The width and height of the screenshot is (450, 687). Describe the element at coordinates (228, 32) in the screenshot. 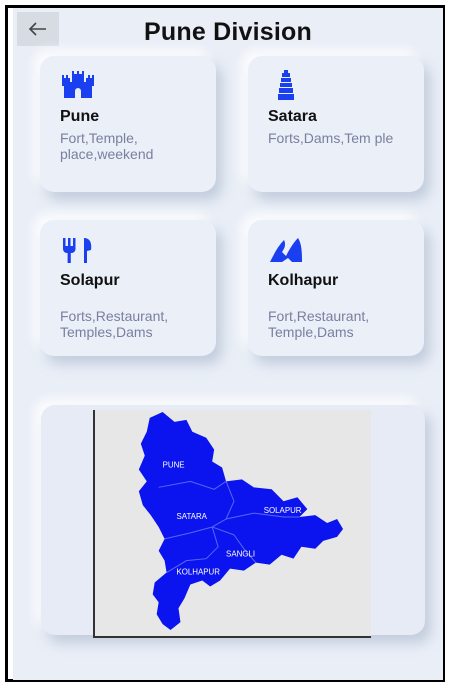

I see `page-title: Pune Division` at that location.